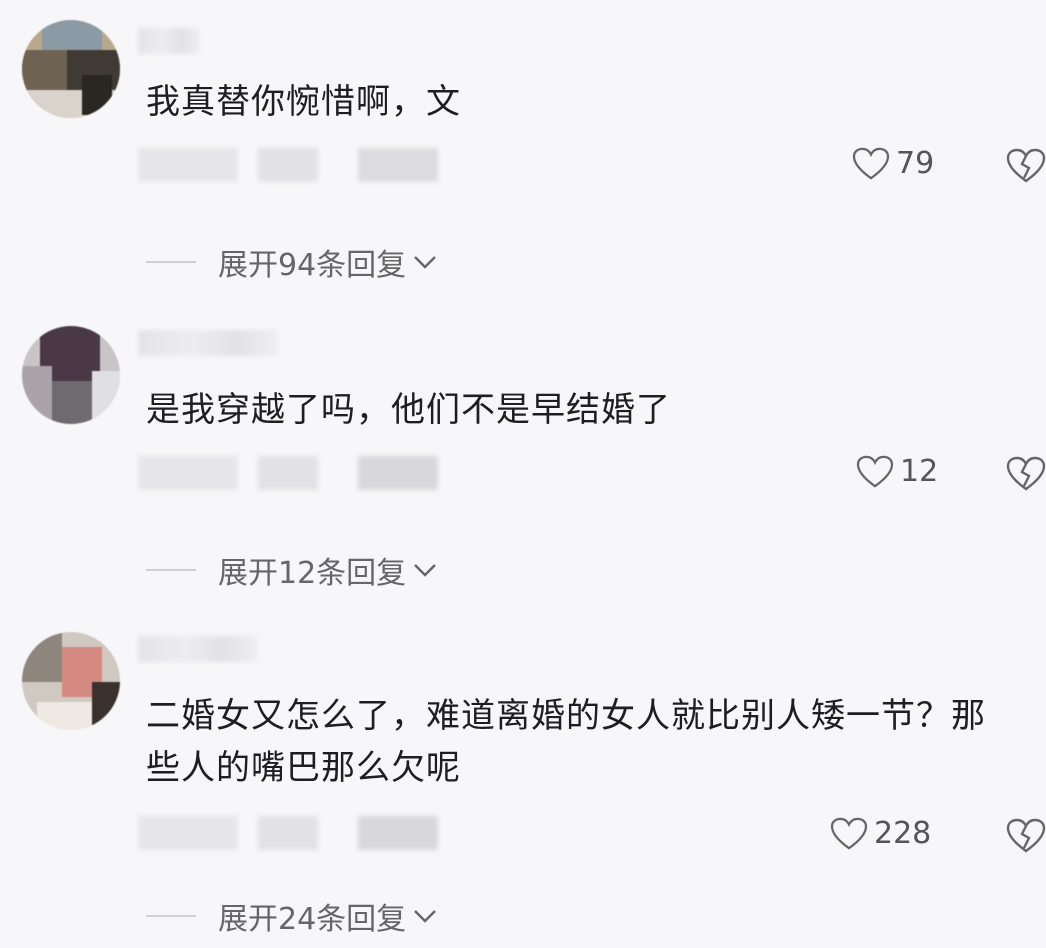 Image resolution: width=1046 pixels, height=948 pixels. I want to click on comment-text: 二婚女又怎么了，难道离婚的女人就比别人矮一节？那些人的嘴巴那么欠呢, so click(566, 742).